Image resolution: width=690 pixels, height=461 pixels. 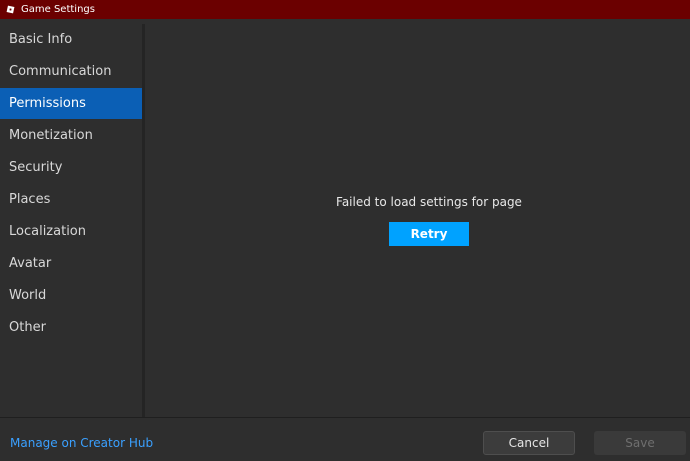 I want to click on sidebar-item-places: Places, so click(x=71, y=199).